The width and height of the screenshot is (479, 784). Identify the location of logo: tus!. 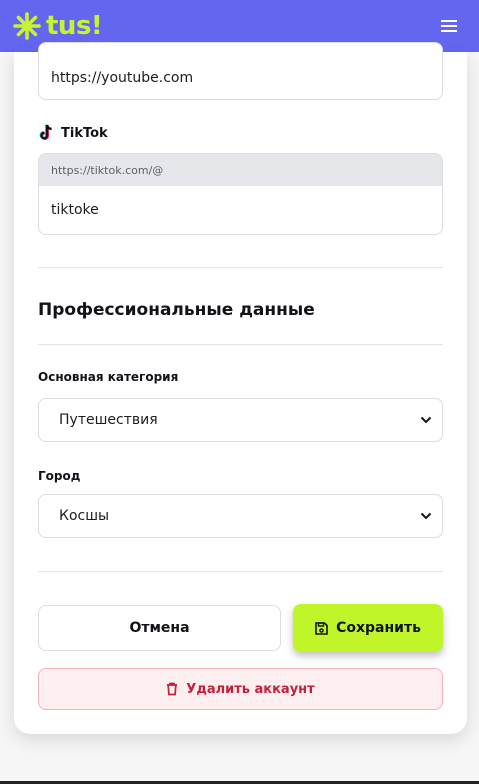
(57, 26).